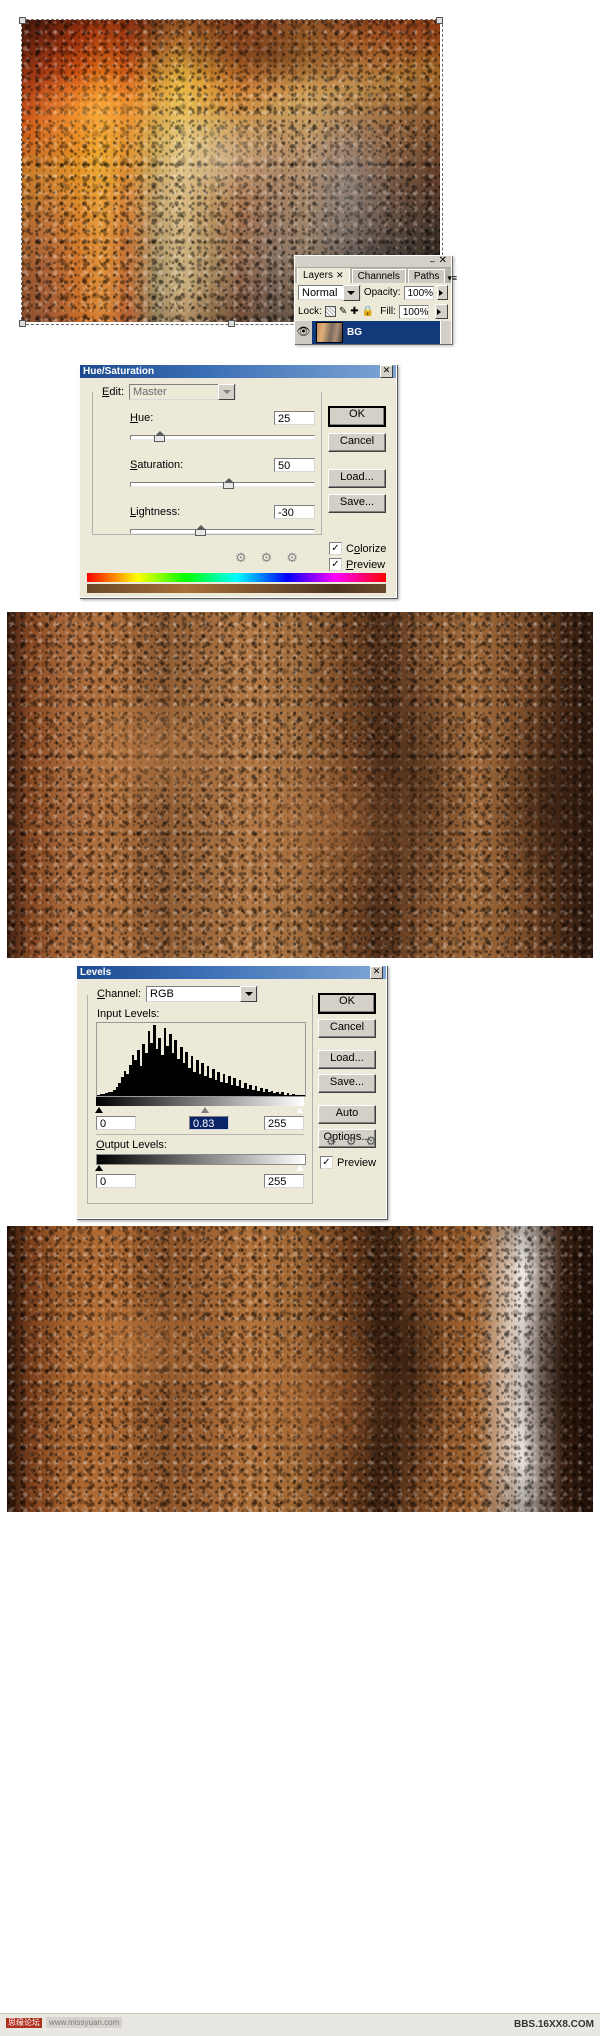 This screenshot has width=600, height=2036. What do you see at coordinates (330, 311) in the screenshot?
I see `lock-transparent-pixels-icon` at bounding box center [330, 311].